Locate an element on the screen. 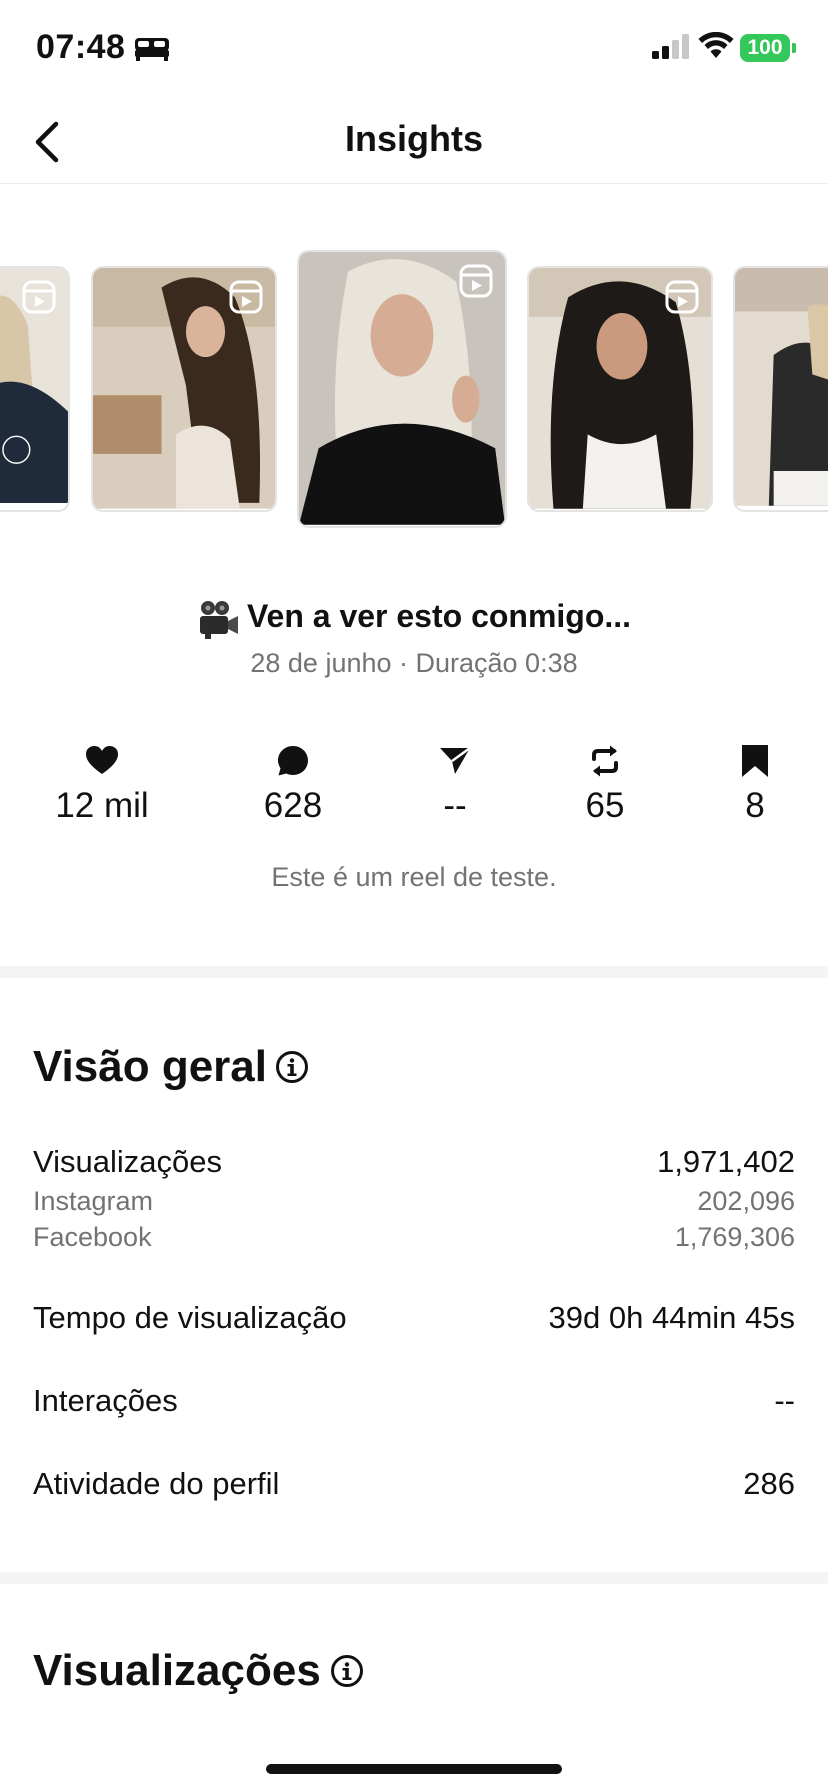 The height and width of the screenshot is (1792, 828). navigation-bar: Insights is located at coordinates (414, 142).